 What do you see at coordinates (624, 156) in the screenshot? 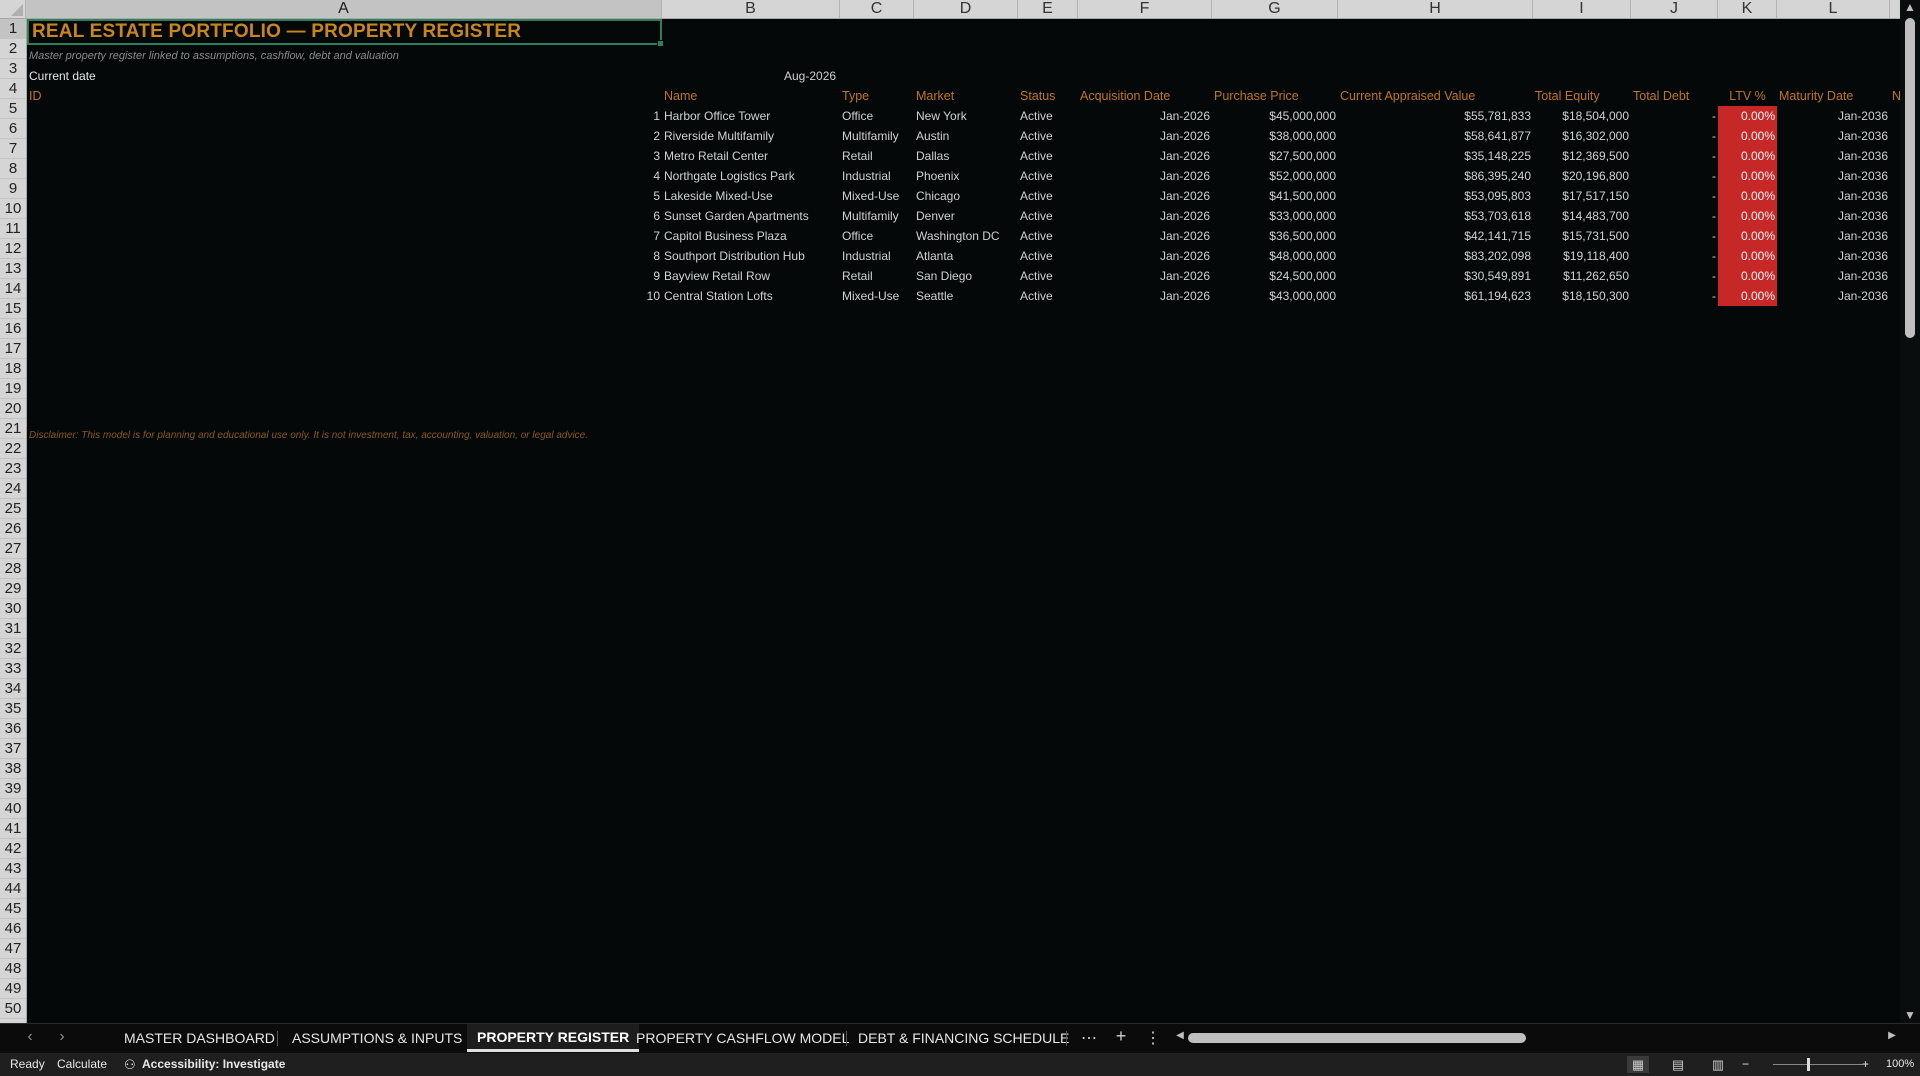
I see `cell-id: 3` at bounding box center [624, 156].